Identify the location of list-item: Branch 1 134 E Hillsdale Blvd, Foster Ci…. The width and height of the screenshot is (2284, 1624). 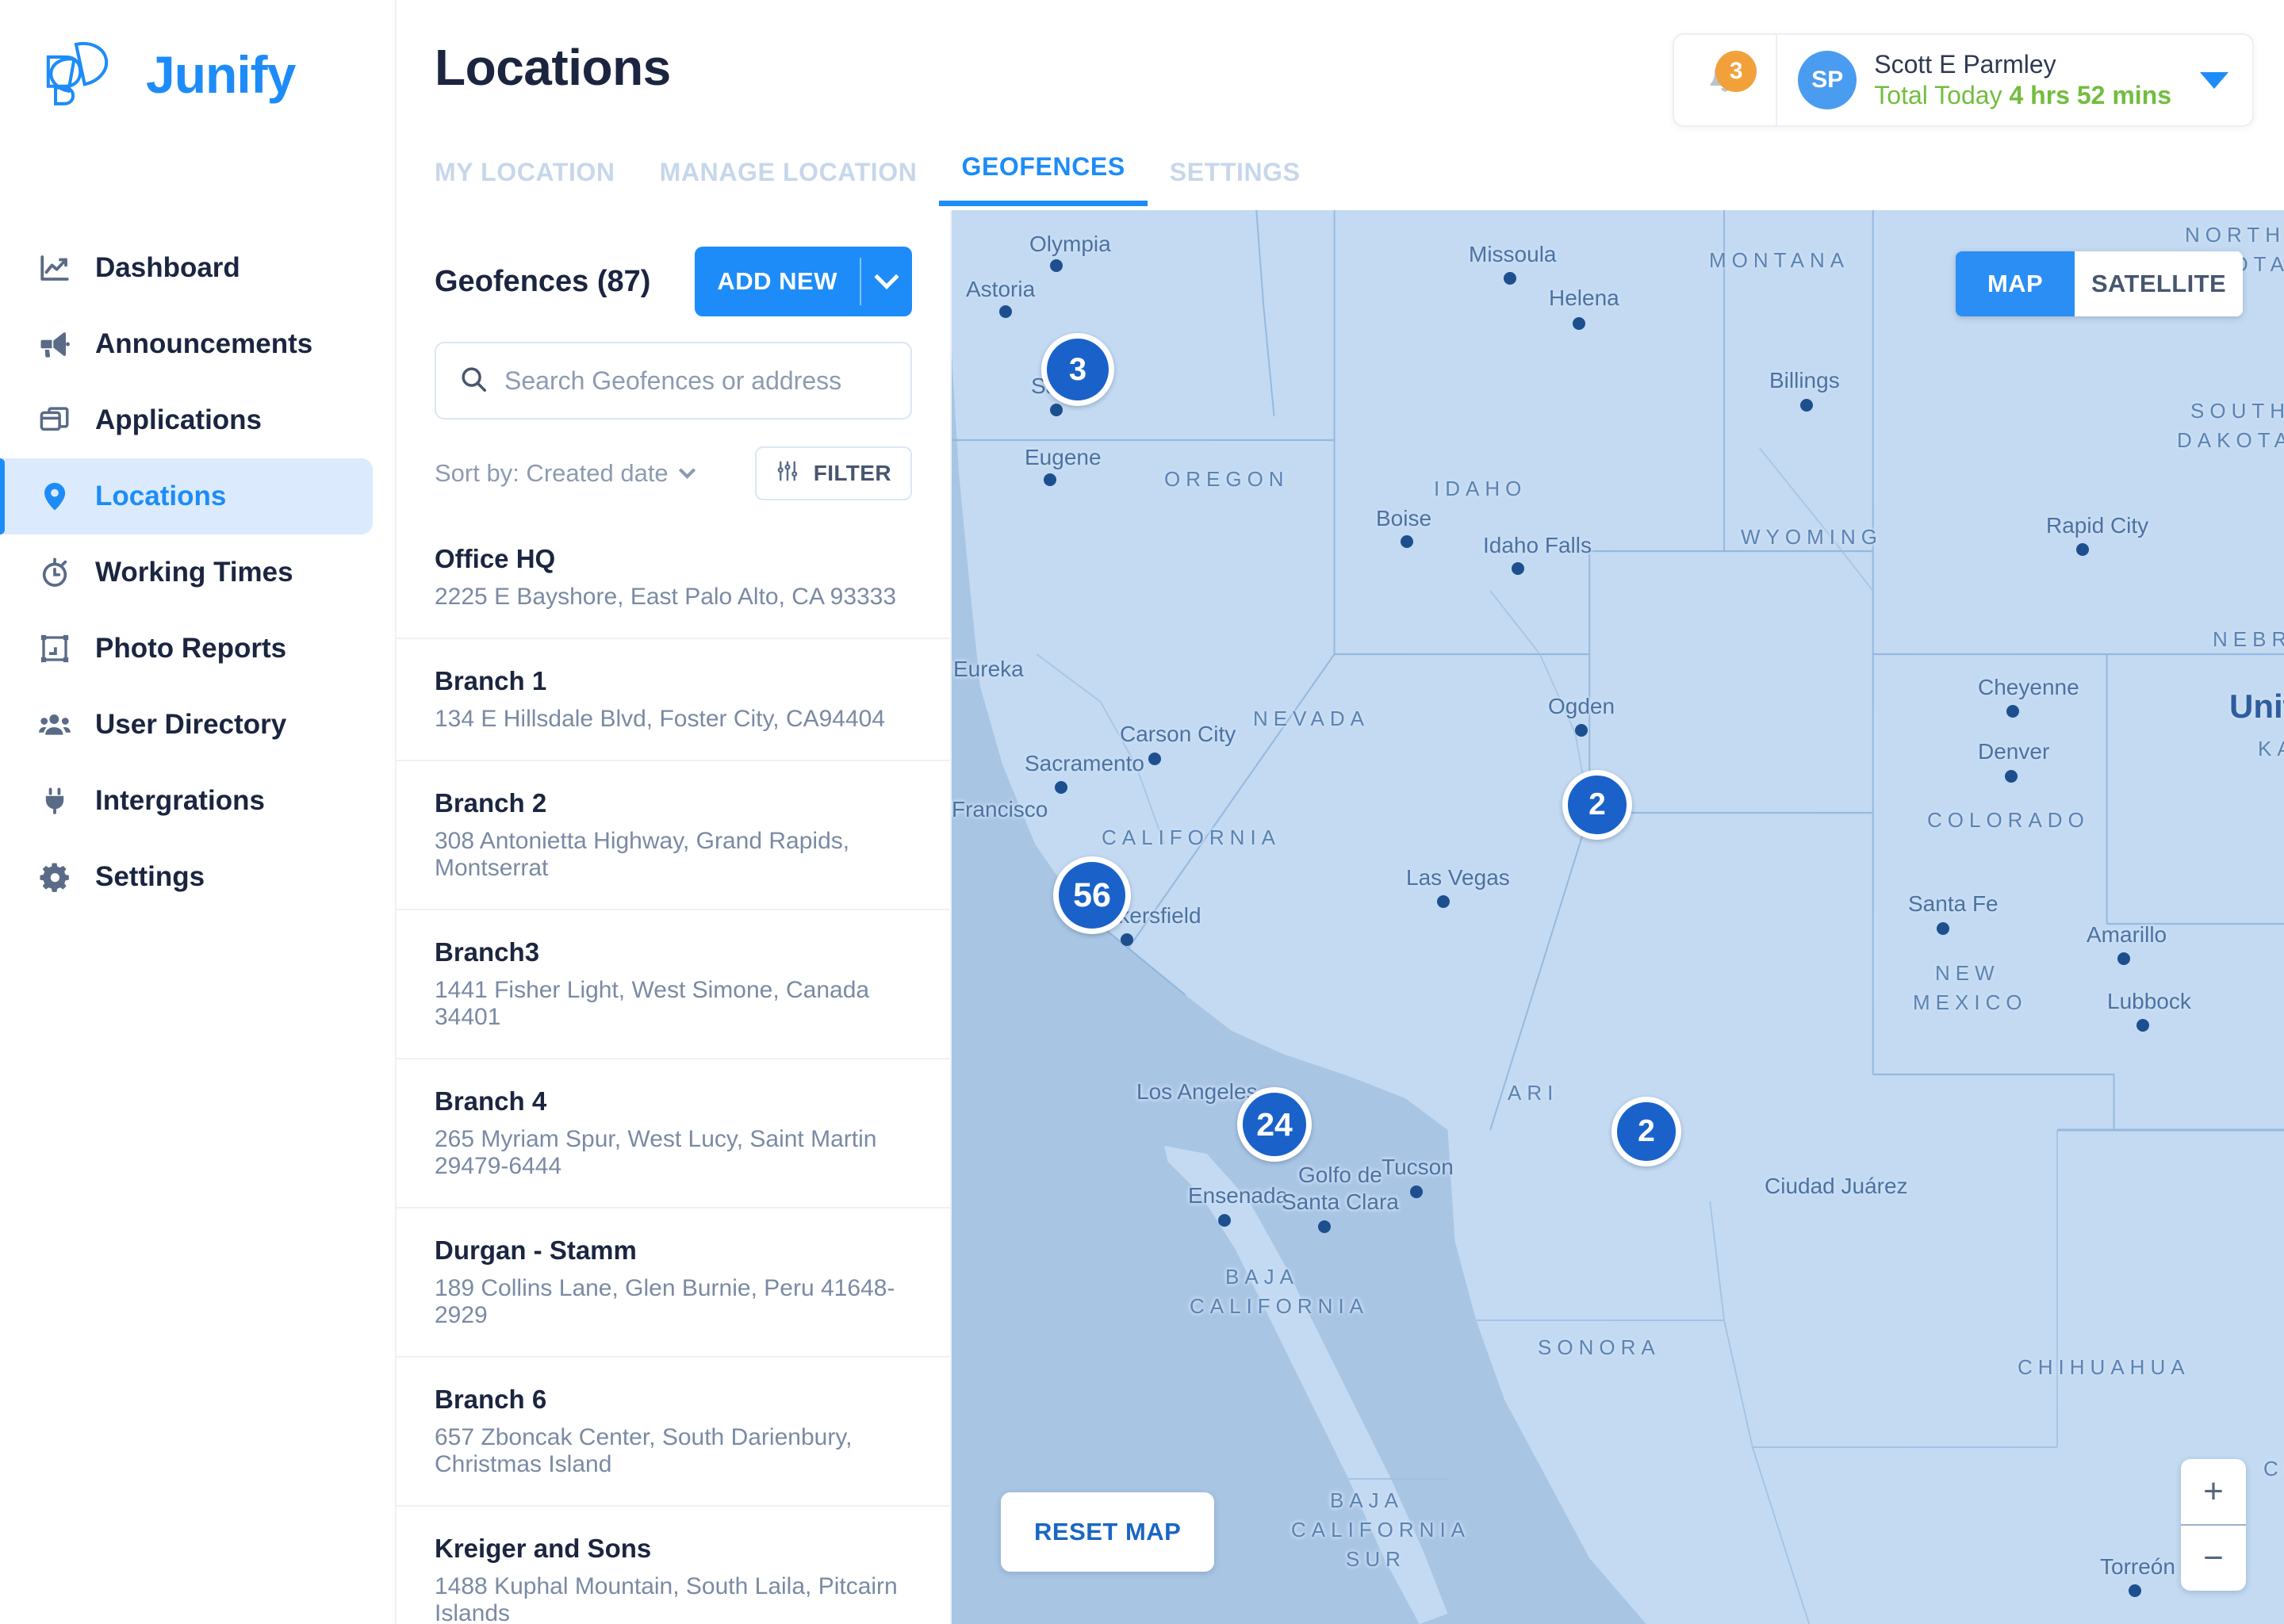
(673, 700).